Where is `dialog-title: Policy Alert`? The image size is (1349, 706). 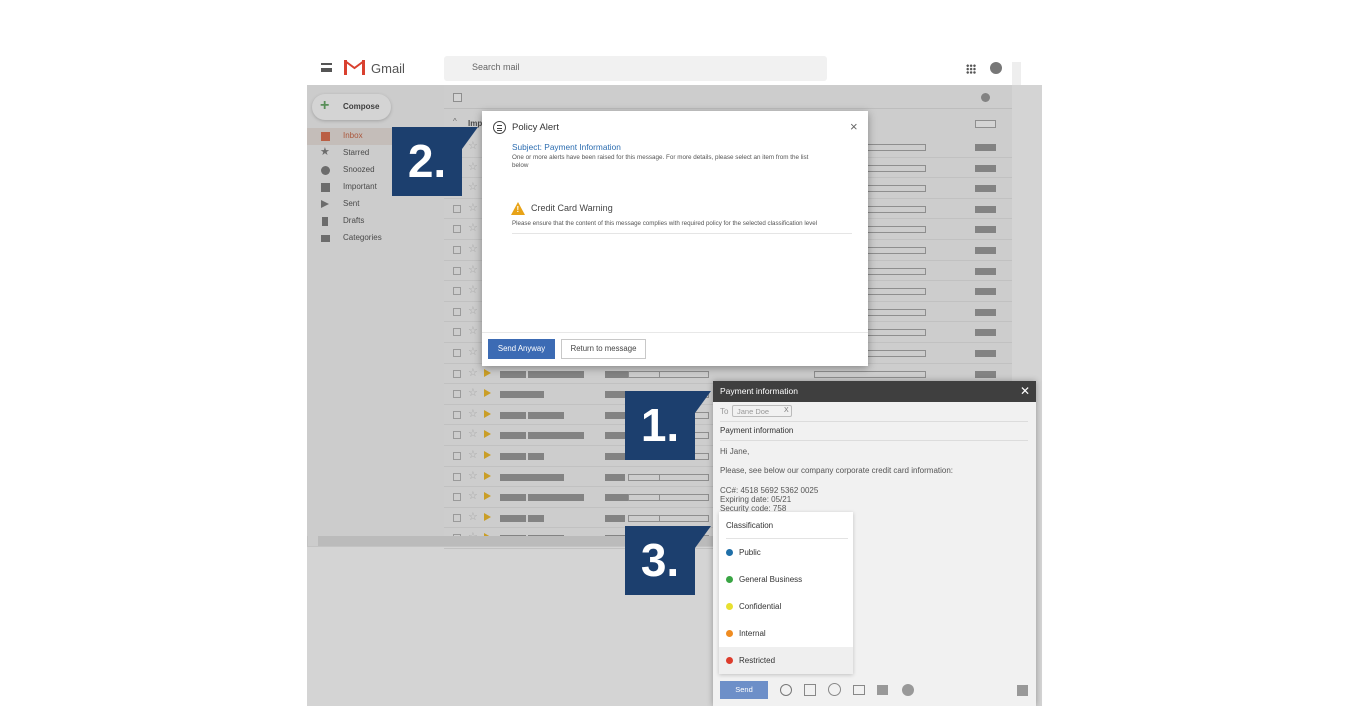 dialog-title: Policy Alert is located at coordinates (535, 127).